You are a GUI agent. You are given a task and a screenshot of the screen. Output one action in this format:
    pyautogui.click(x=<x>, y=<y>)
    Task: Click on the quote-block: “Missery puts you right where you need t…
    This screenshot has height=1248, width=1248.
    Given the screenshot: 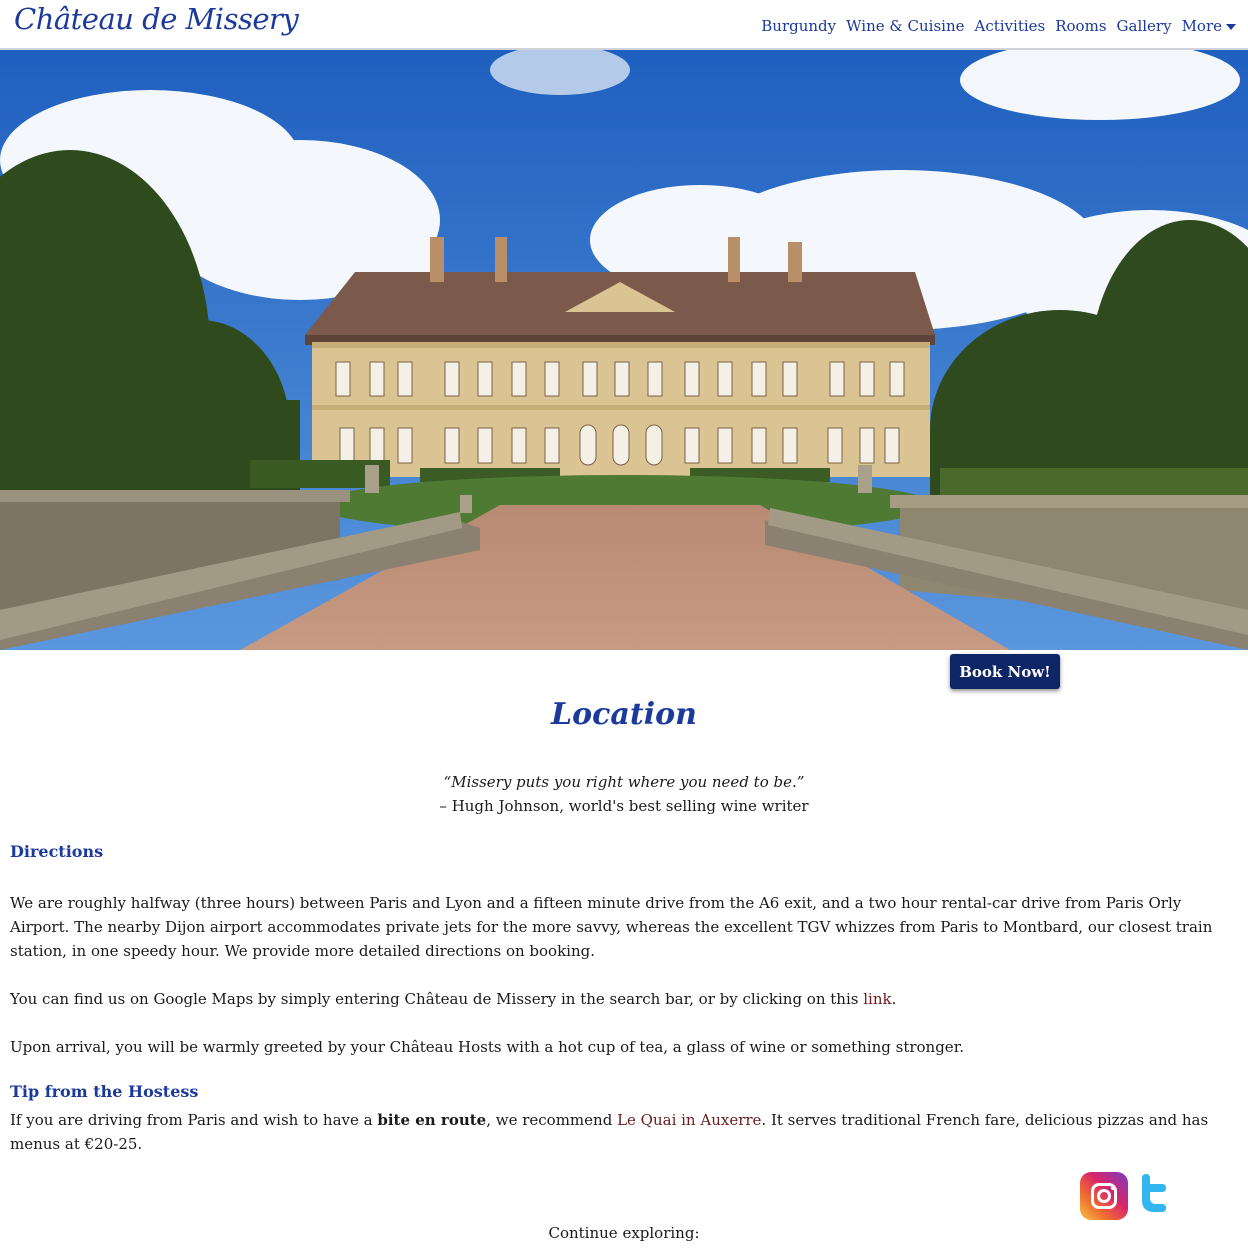 What is the action you would take?
    pyautogui.click(x=624, y=794)
    